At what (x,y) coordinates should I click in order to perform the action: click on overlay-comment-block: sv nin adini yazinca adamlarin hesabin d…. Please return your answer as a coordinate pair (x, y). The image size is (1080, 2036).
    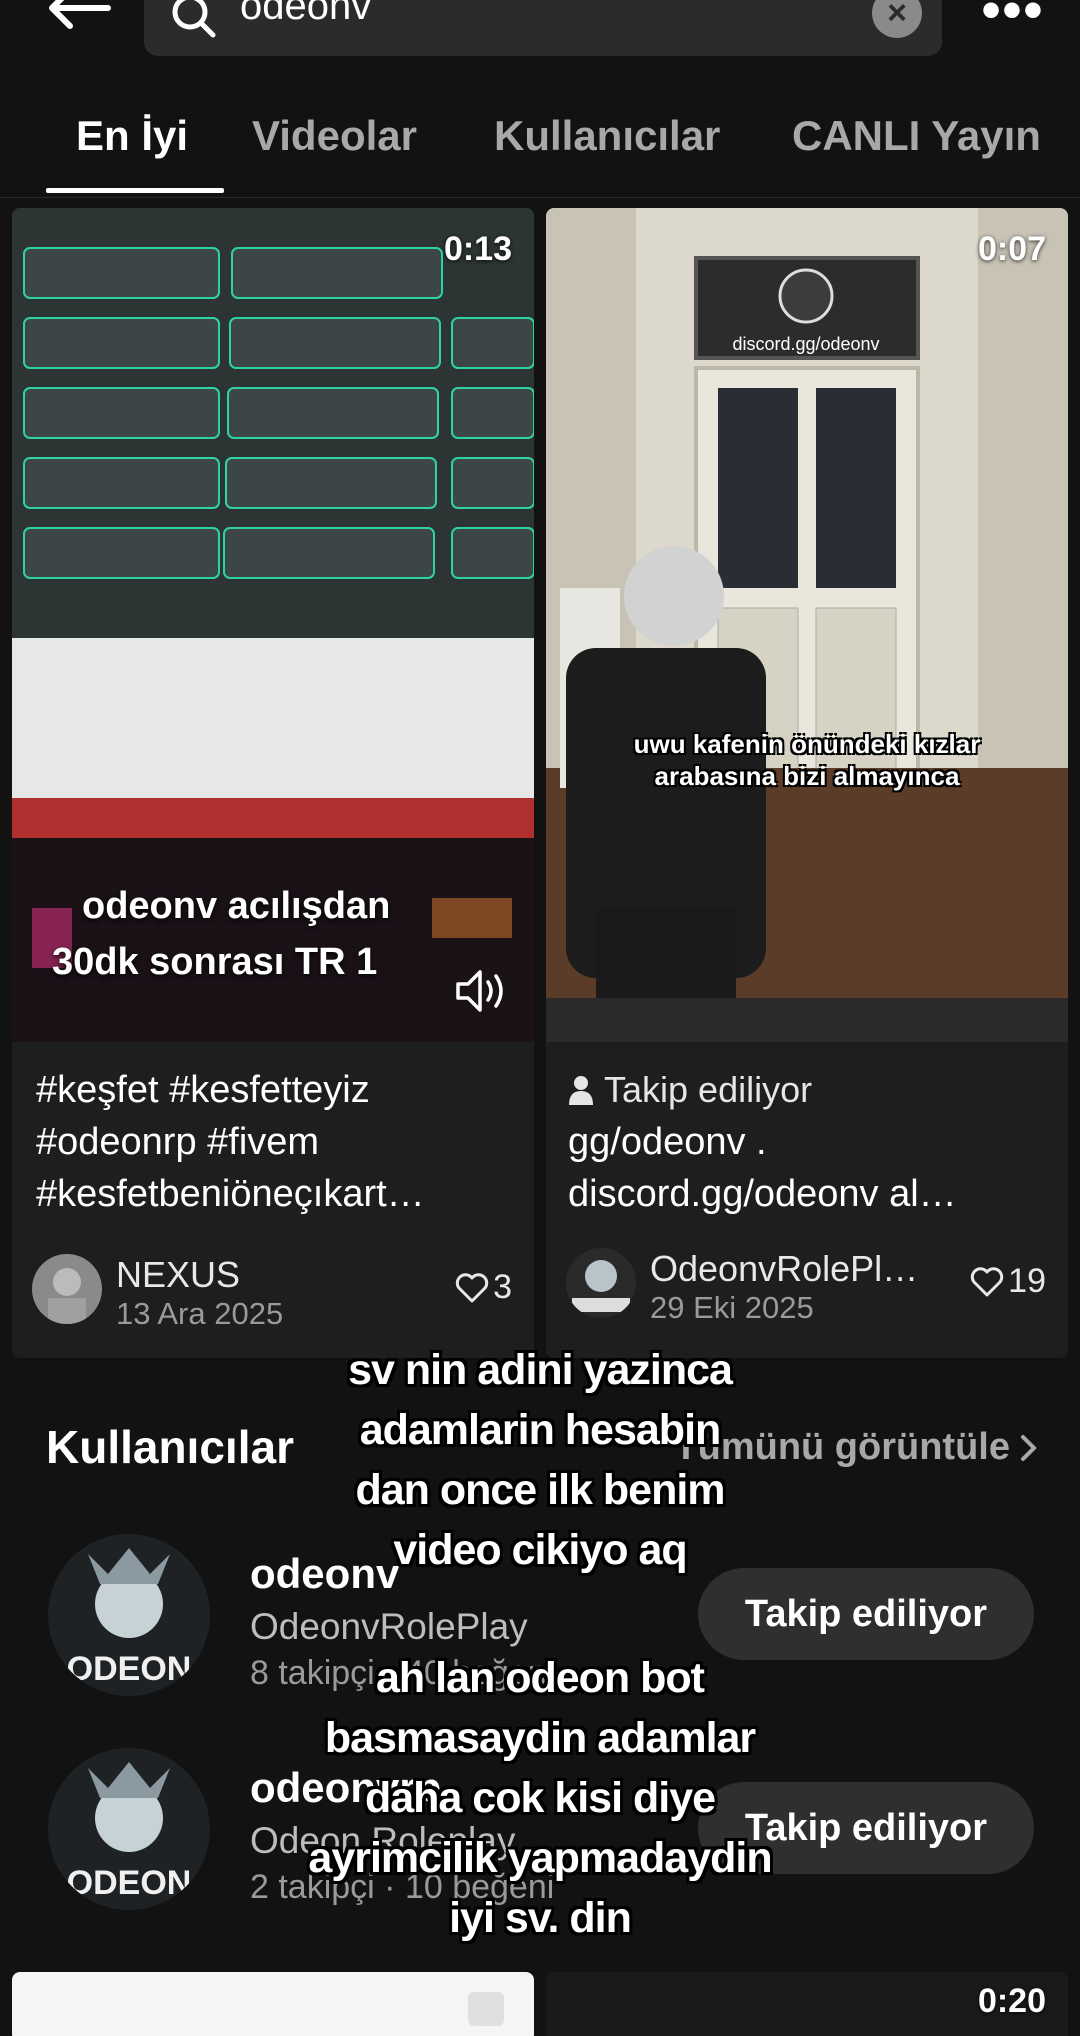
    Looking at the image, I should click on (540, 1460).